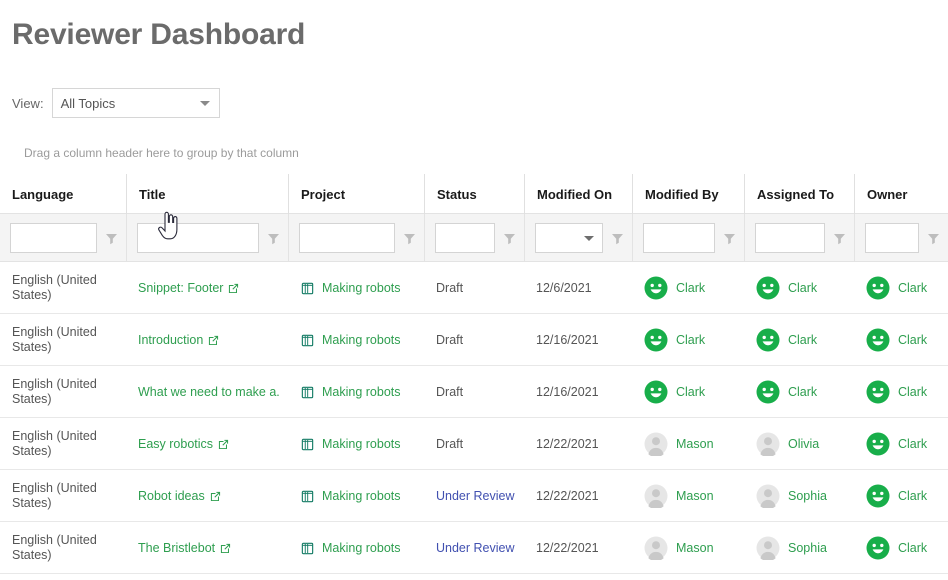 This screenshot has height=580, width=948. What do you see at coordinates (188, 288) in the screenshot?
I see `topic-title-link: Snippet: Footer` at bounding box center [188, 288].